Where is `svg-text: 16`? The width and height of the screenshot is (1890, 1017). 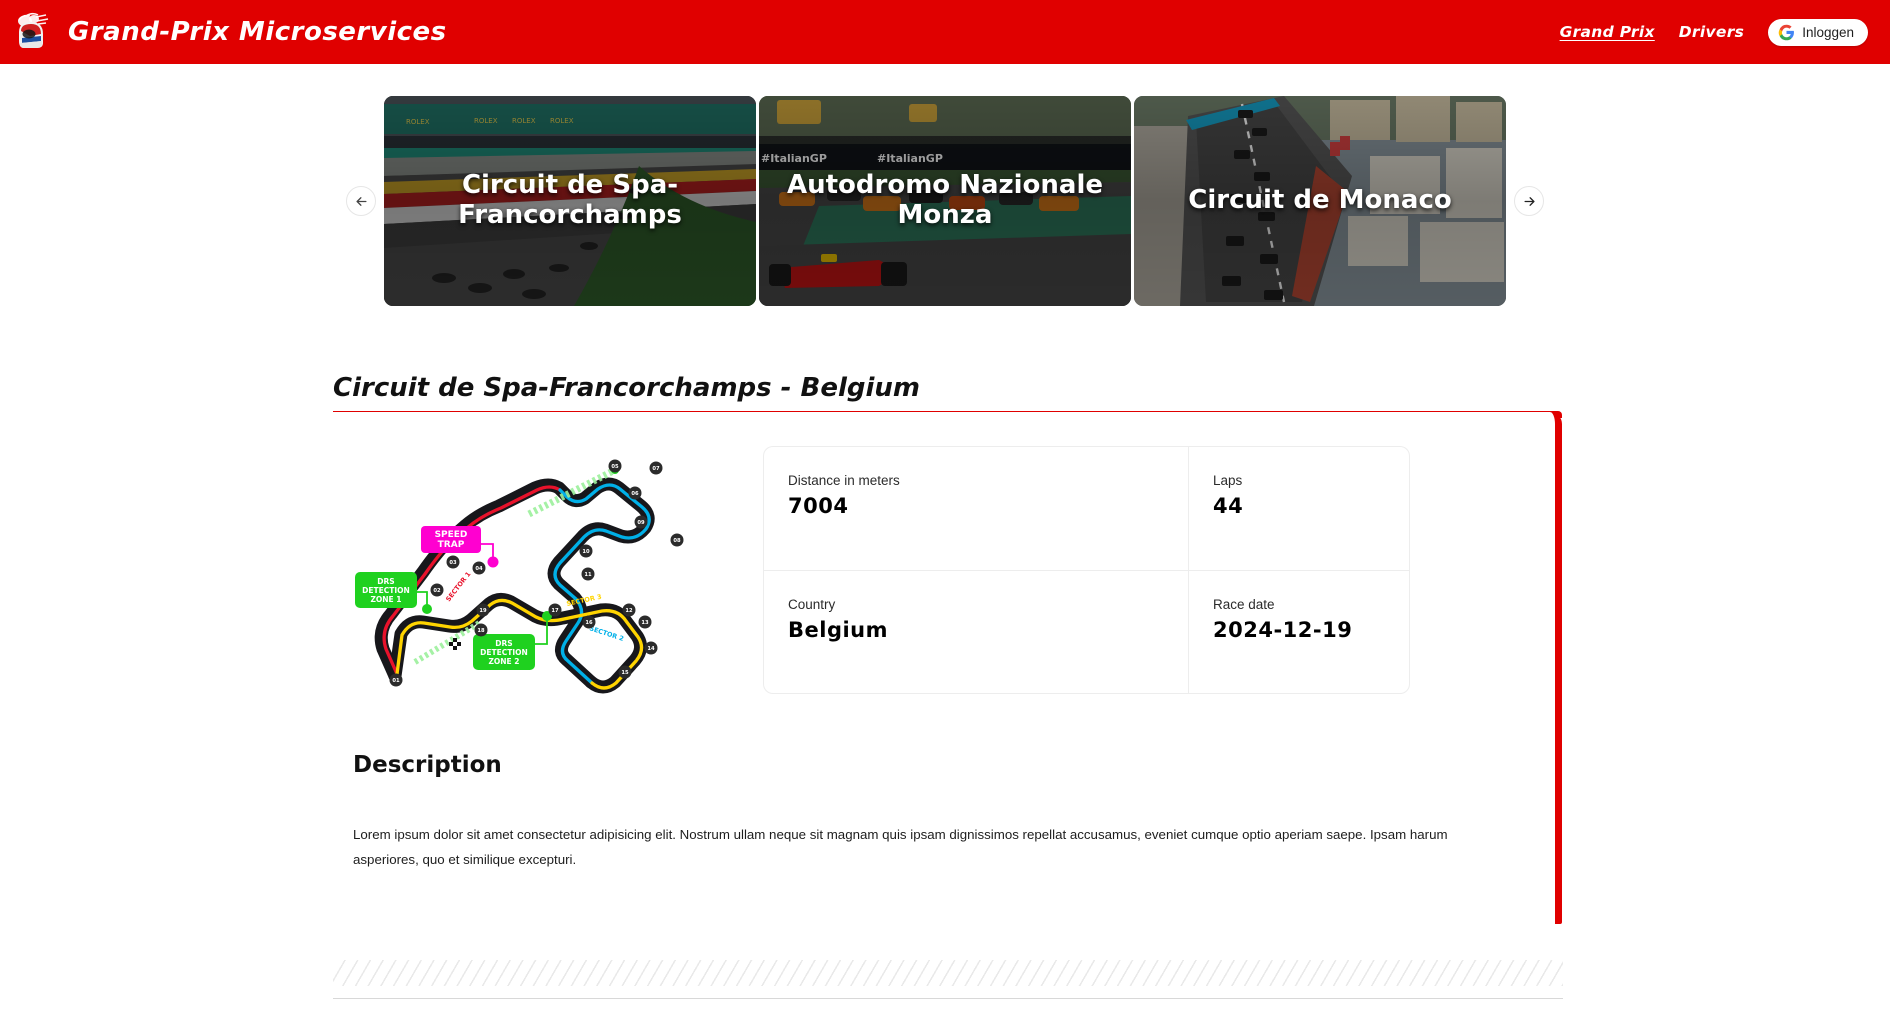 svg-text: 16 is located at coordinates (589, 623).